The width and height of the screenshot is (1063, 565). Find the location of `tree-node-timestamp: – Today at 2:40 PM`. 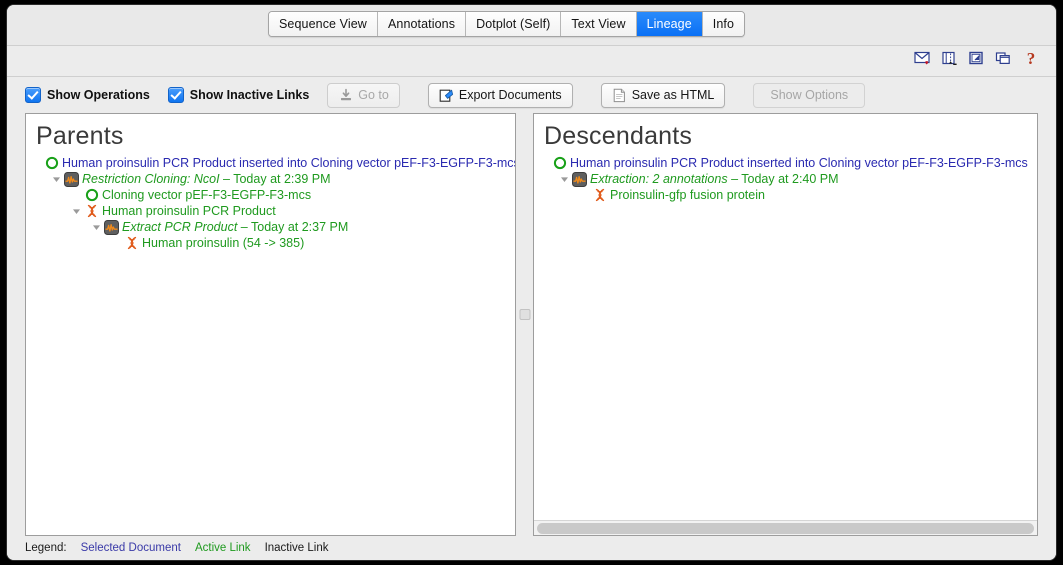

tree-node-timestamp: – Today at 2:40 PM is located at coordinates (783, 179).